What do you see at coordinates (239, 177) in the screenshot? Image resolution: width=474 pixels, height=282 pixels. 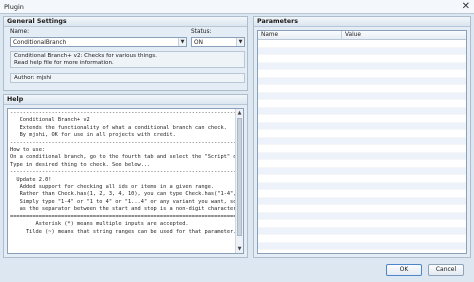 I see `scrollbar-thumb` at bounding box center [239, 177].